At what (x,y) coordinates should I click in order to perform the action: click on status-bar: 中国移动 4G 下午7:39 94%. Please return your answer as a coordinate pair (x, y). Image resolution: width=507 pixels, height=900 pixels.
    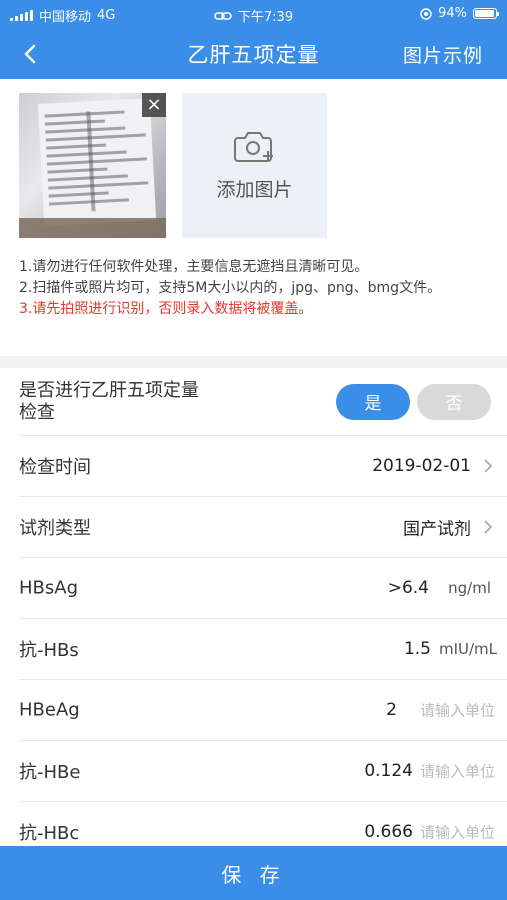
    Looking at the image, I should click on (253, 14).